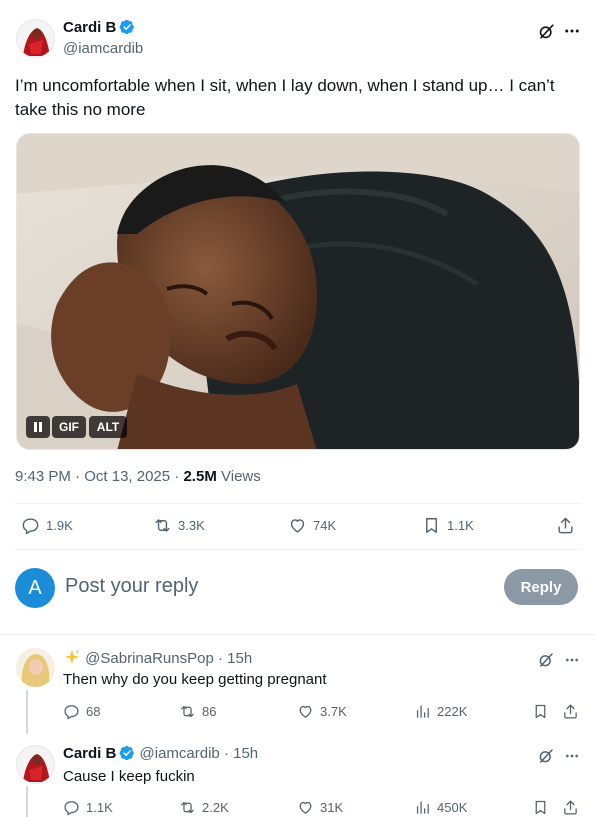 This screenshot has height=817, width=596. I want to click on bookmark-action: 1.1K, so click(448, 525).